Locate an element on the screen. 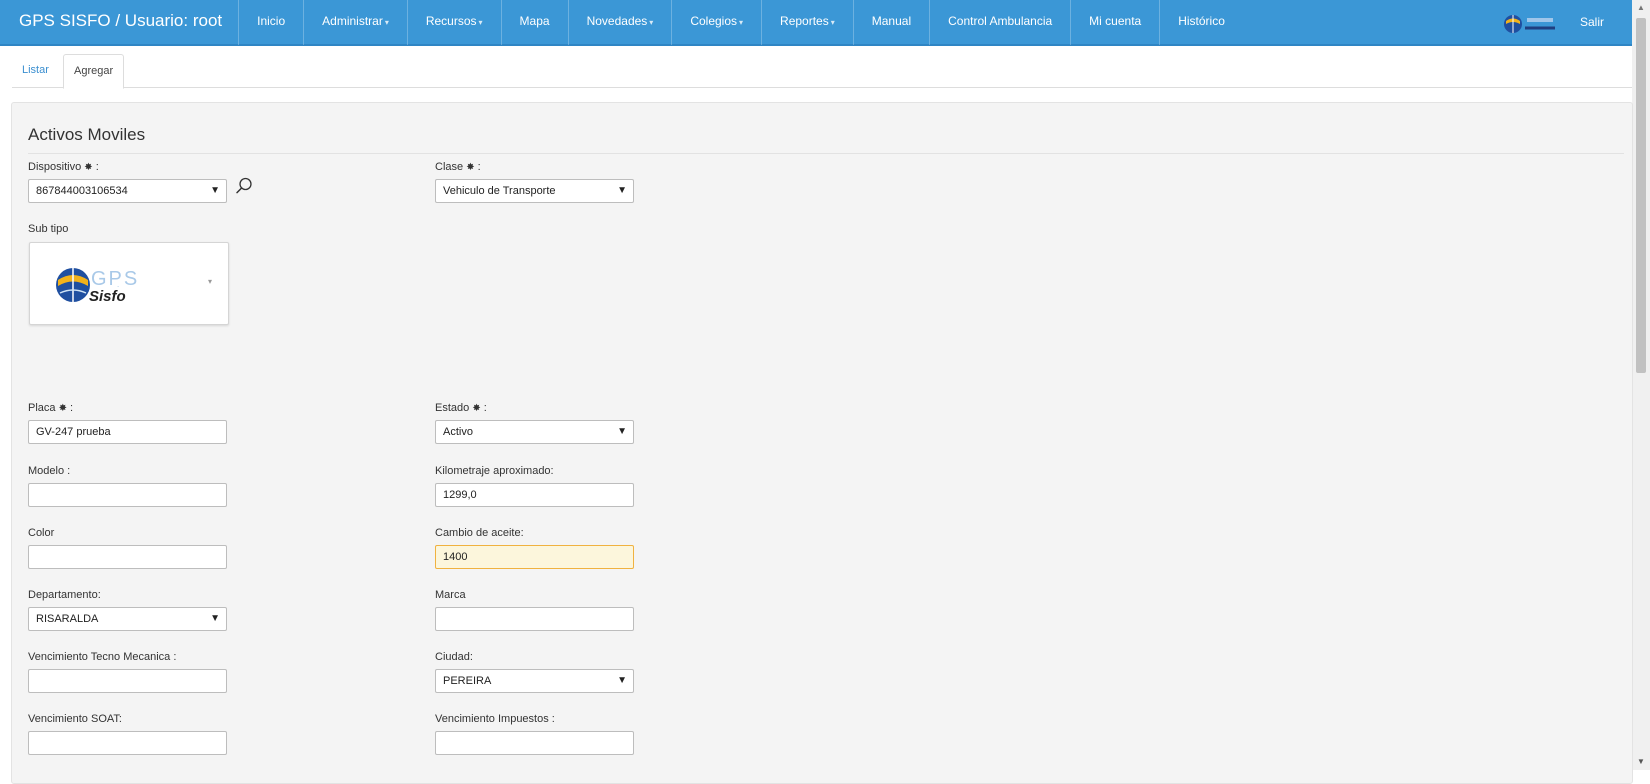 The height and width of the screenshot is (784, 1650). placa-label-text: Placa is located at coordinates (42, 408).